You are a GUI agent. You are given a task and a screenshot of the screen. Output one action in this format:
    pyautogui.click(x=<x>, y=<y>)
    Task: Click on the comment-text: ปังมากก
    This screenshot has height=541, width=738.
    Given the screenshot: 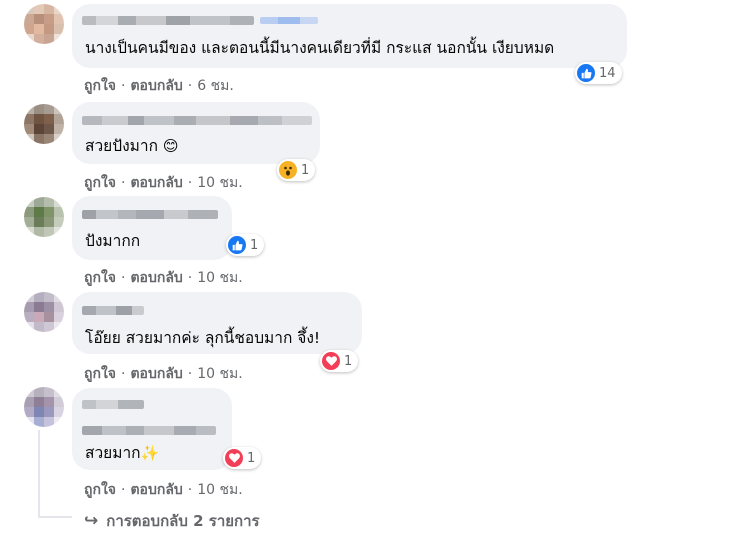 What is the action you would take?
    pyautogui.click(x=113, y=241)
    